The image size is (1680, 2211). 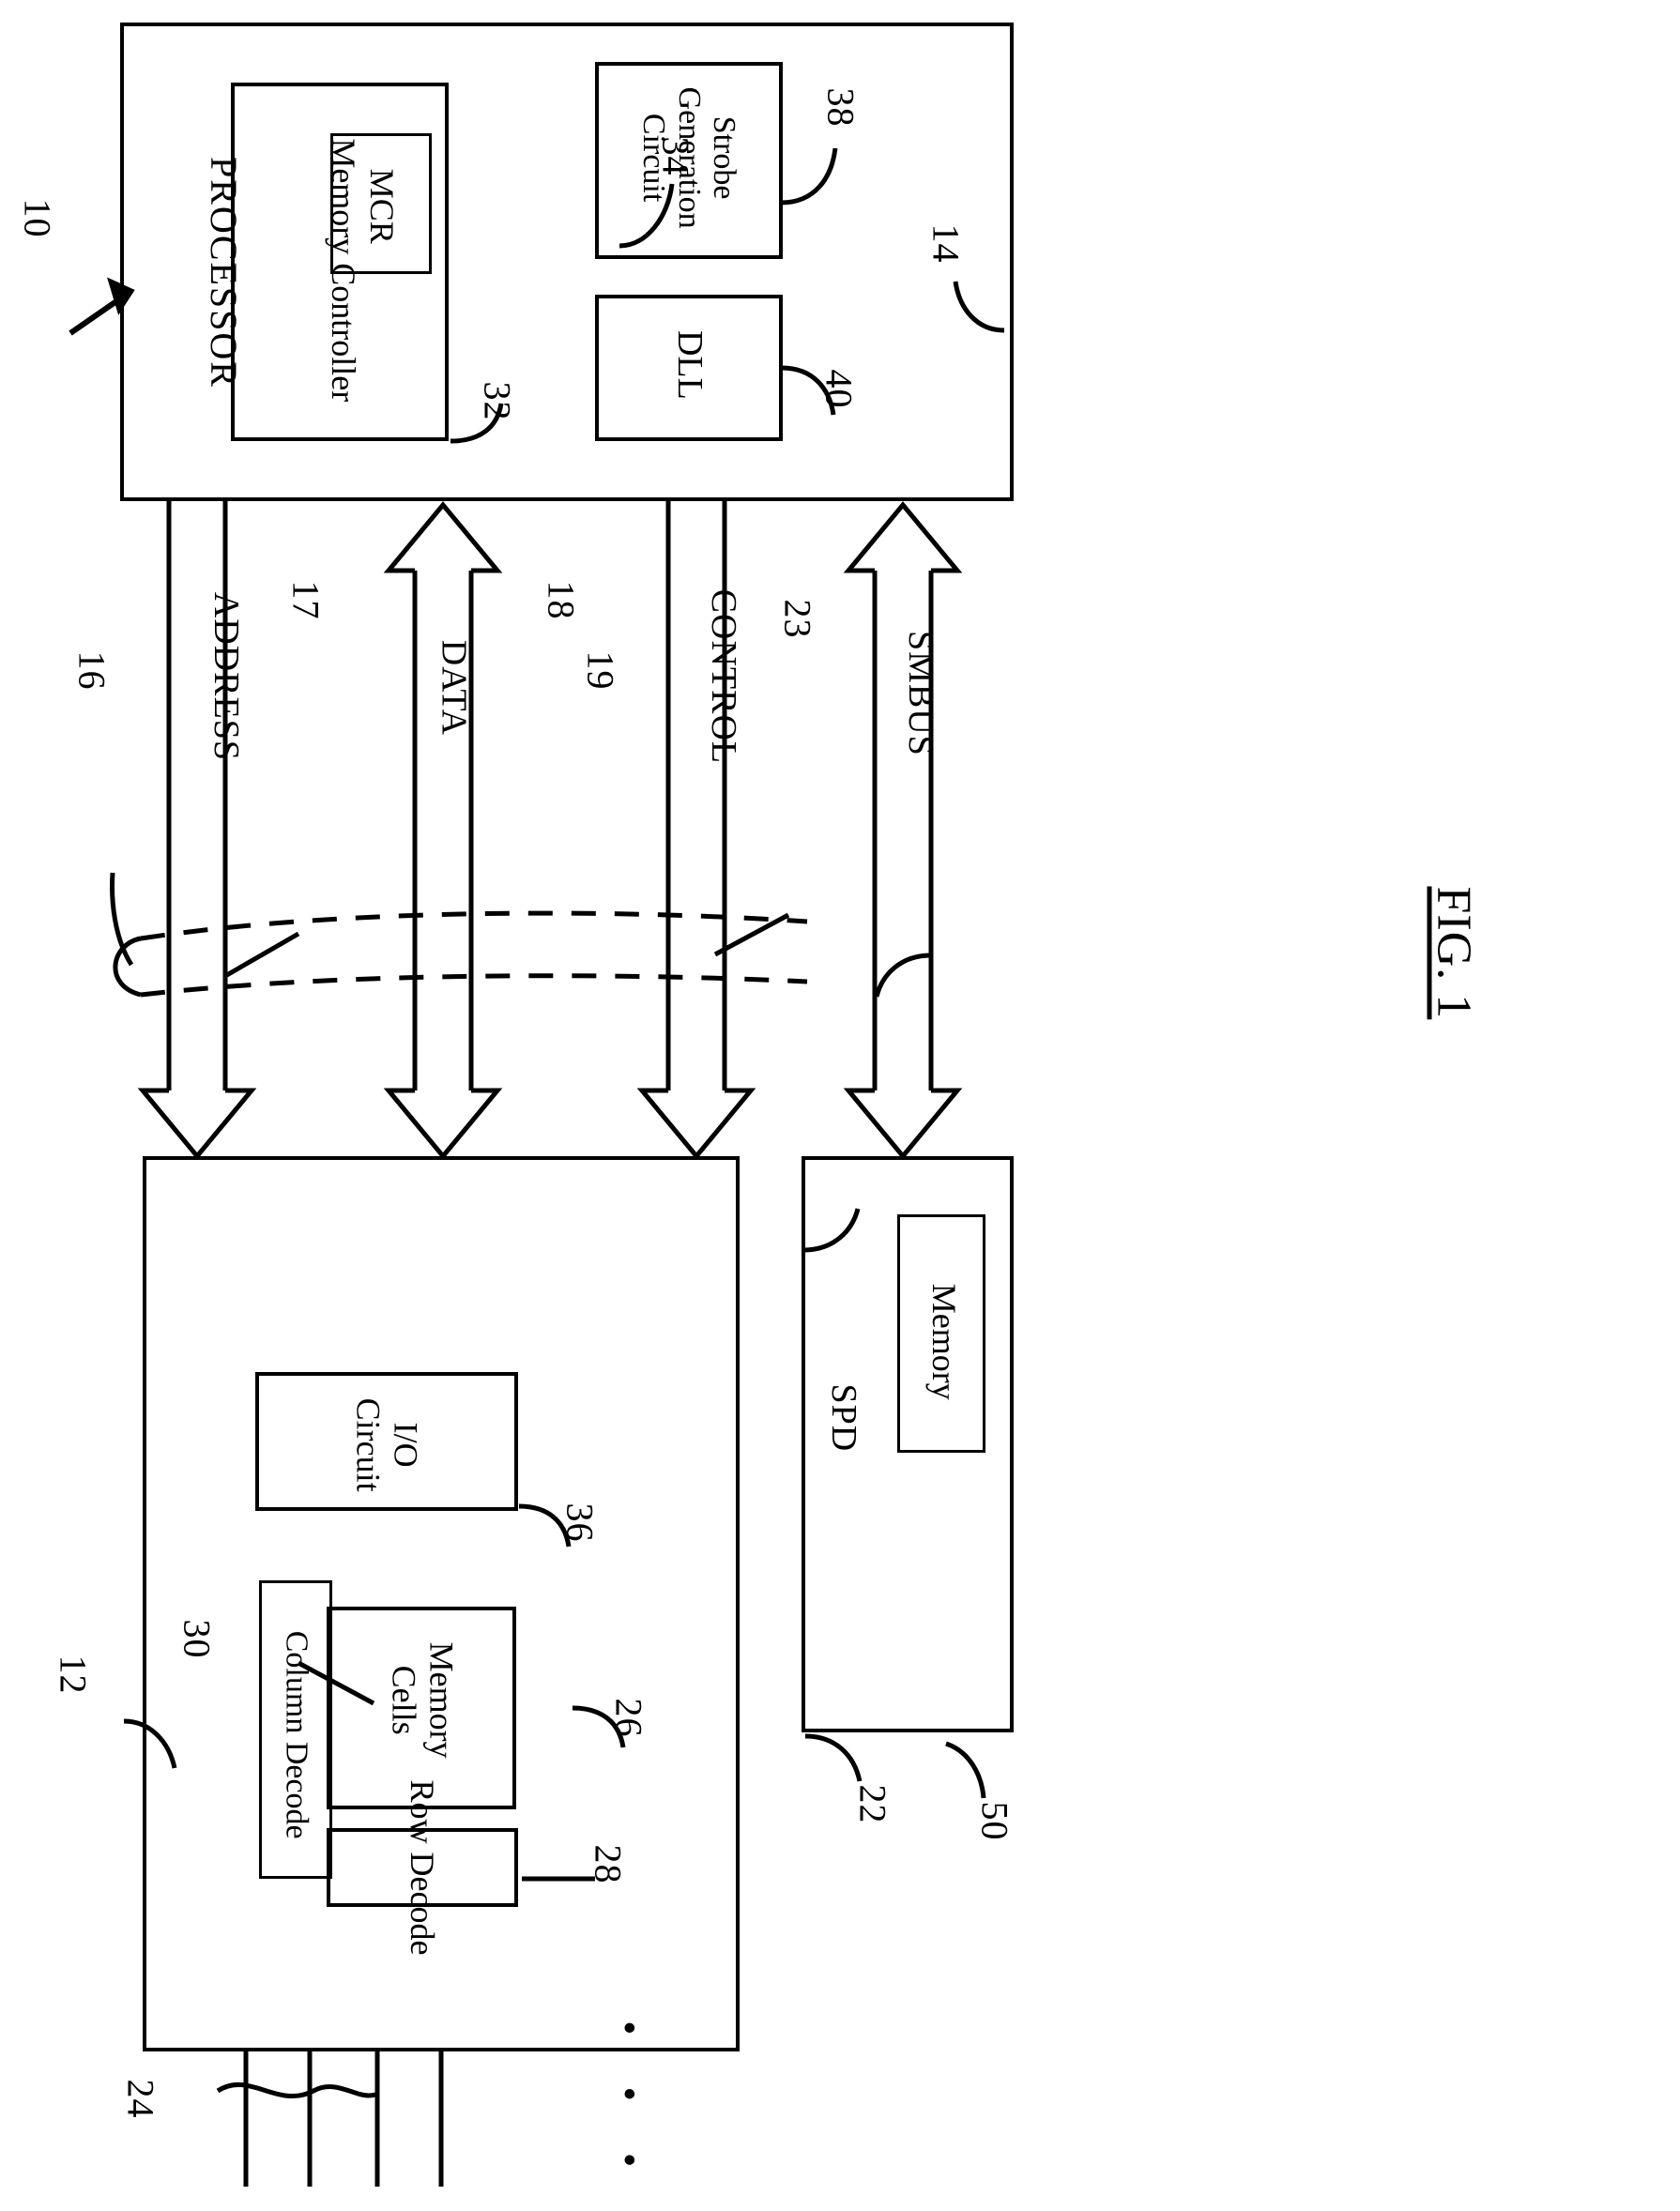 I want to click on memory-device-ellipsis: • • •, so click(x=629, y=2104).